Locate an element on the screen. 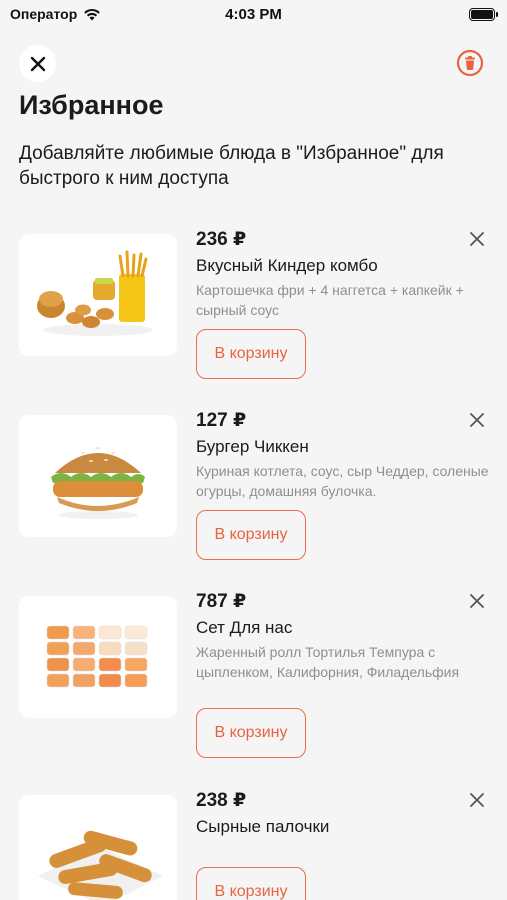 This screenshot has height=900, width=507. sushi-set-image is located at coordinates (97, 656).